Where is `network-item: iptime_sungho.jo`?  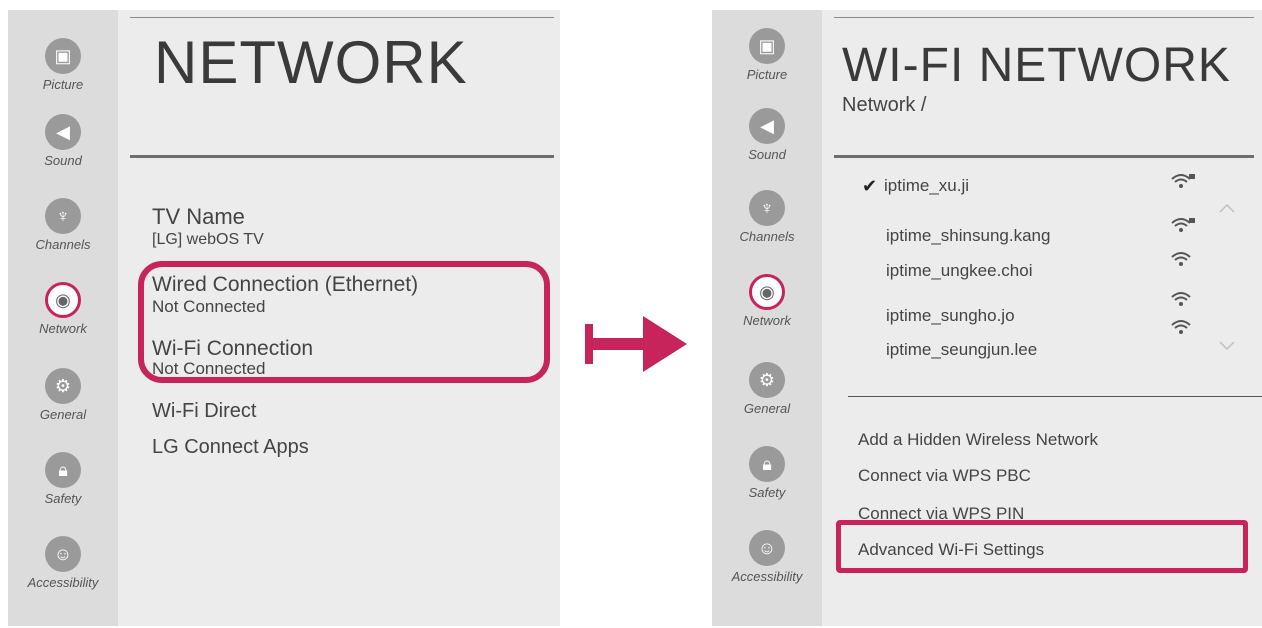 network-item: iptime_sungho.jo is located at coordinates (950, 316).